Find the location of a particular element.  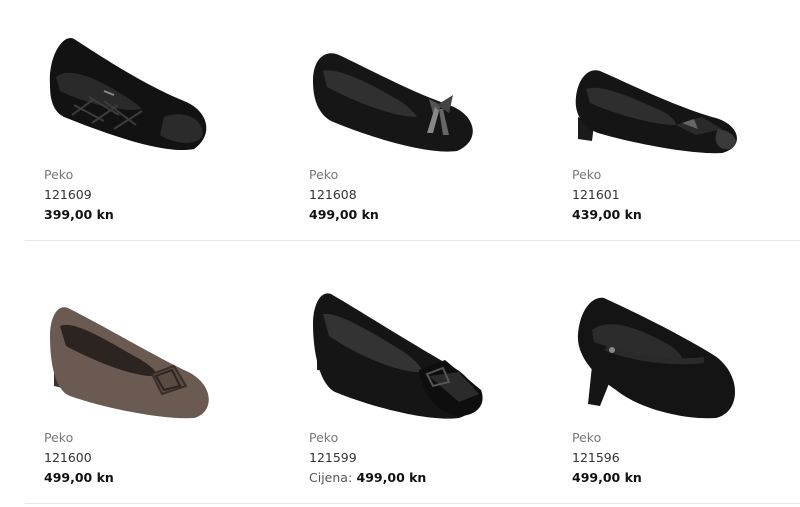

black-quilted-ballet-flat-icon is located at coordinates (154, 100).